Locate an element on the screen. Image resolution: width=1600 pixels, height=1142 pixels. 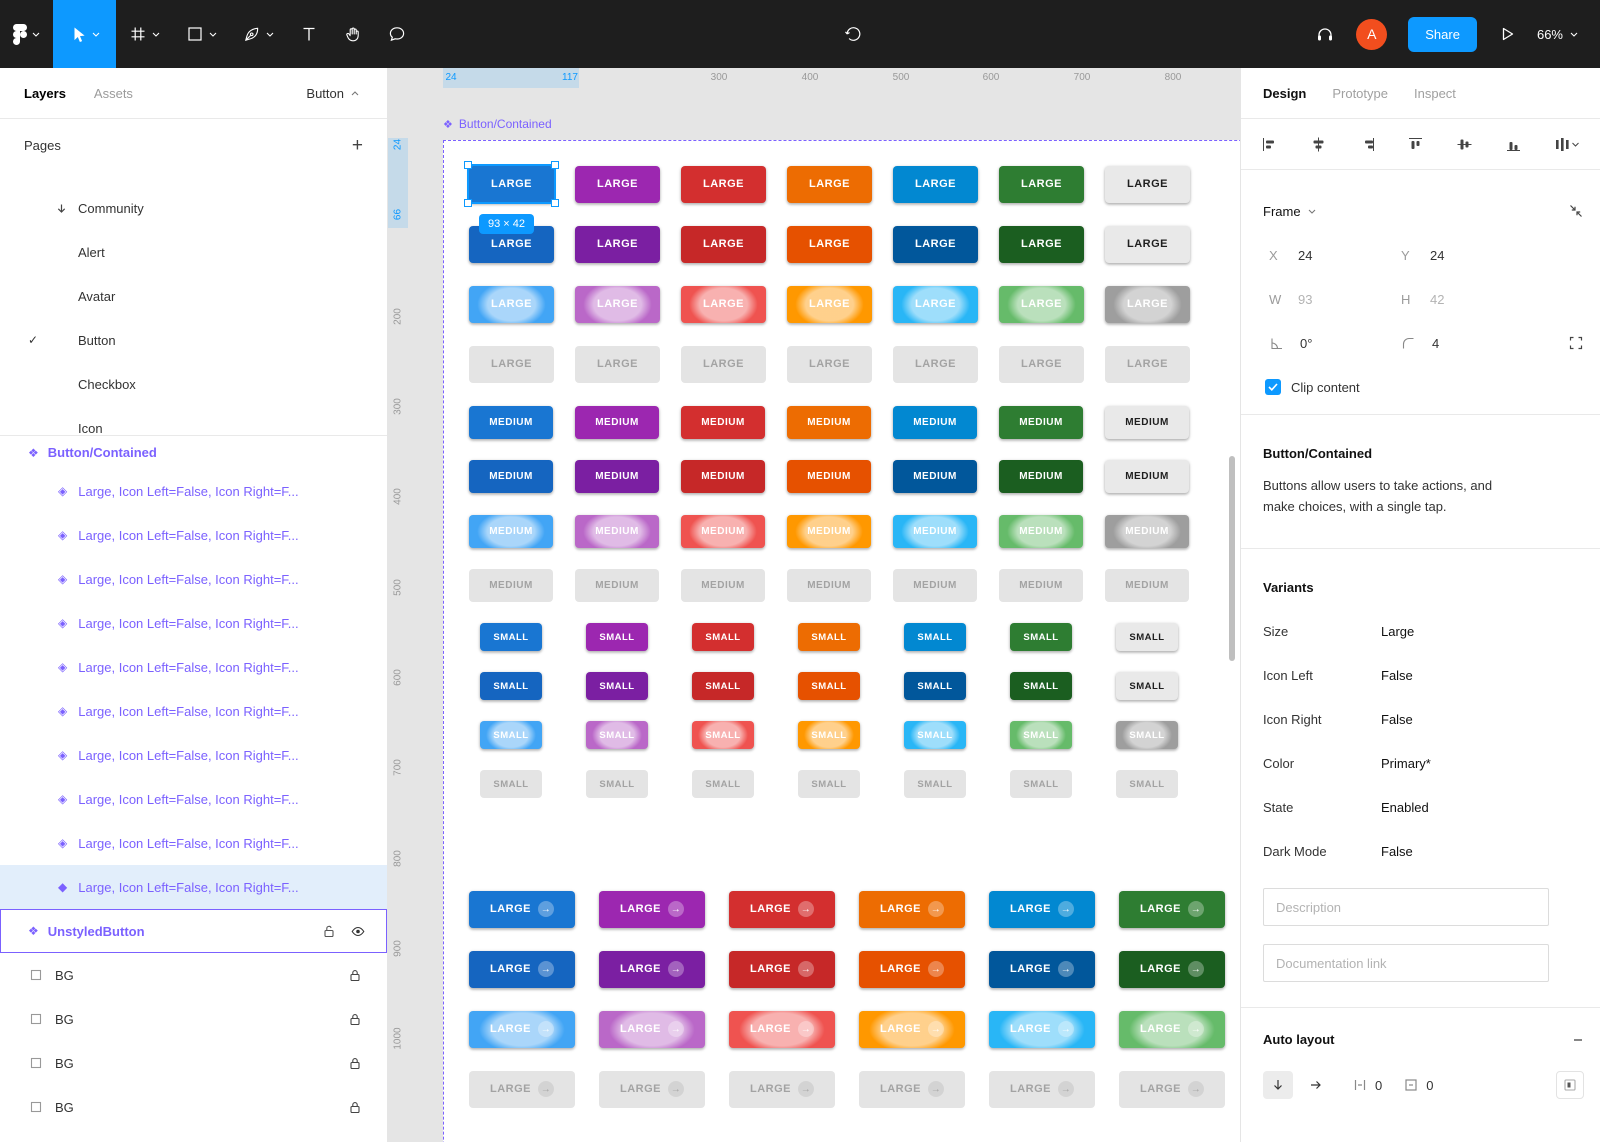
sidebar-page-button: ✓ Button is located at coordinates (193, 340).